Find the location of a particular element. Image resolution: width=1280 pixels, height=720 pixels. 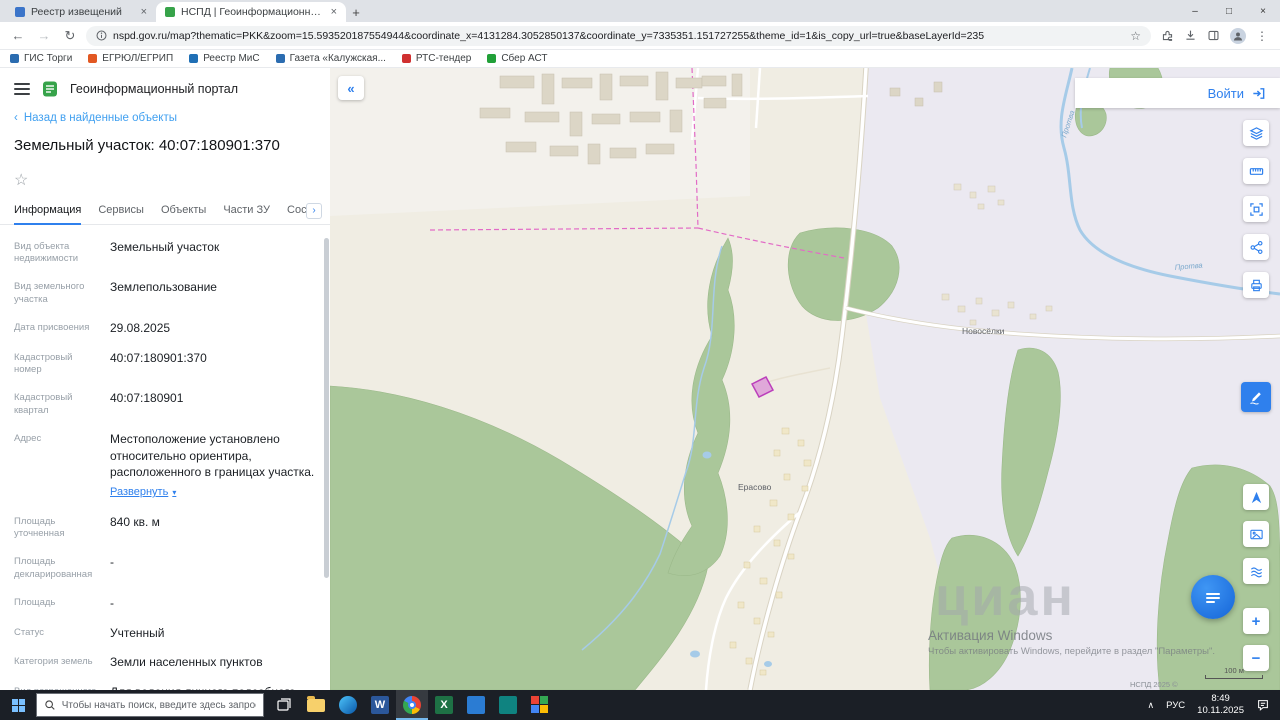

zoom-in-button: + is located at coordinates (1256, 621).